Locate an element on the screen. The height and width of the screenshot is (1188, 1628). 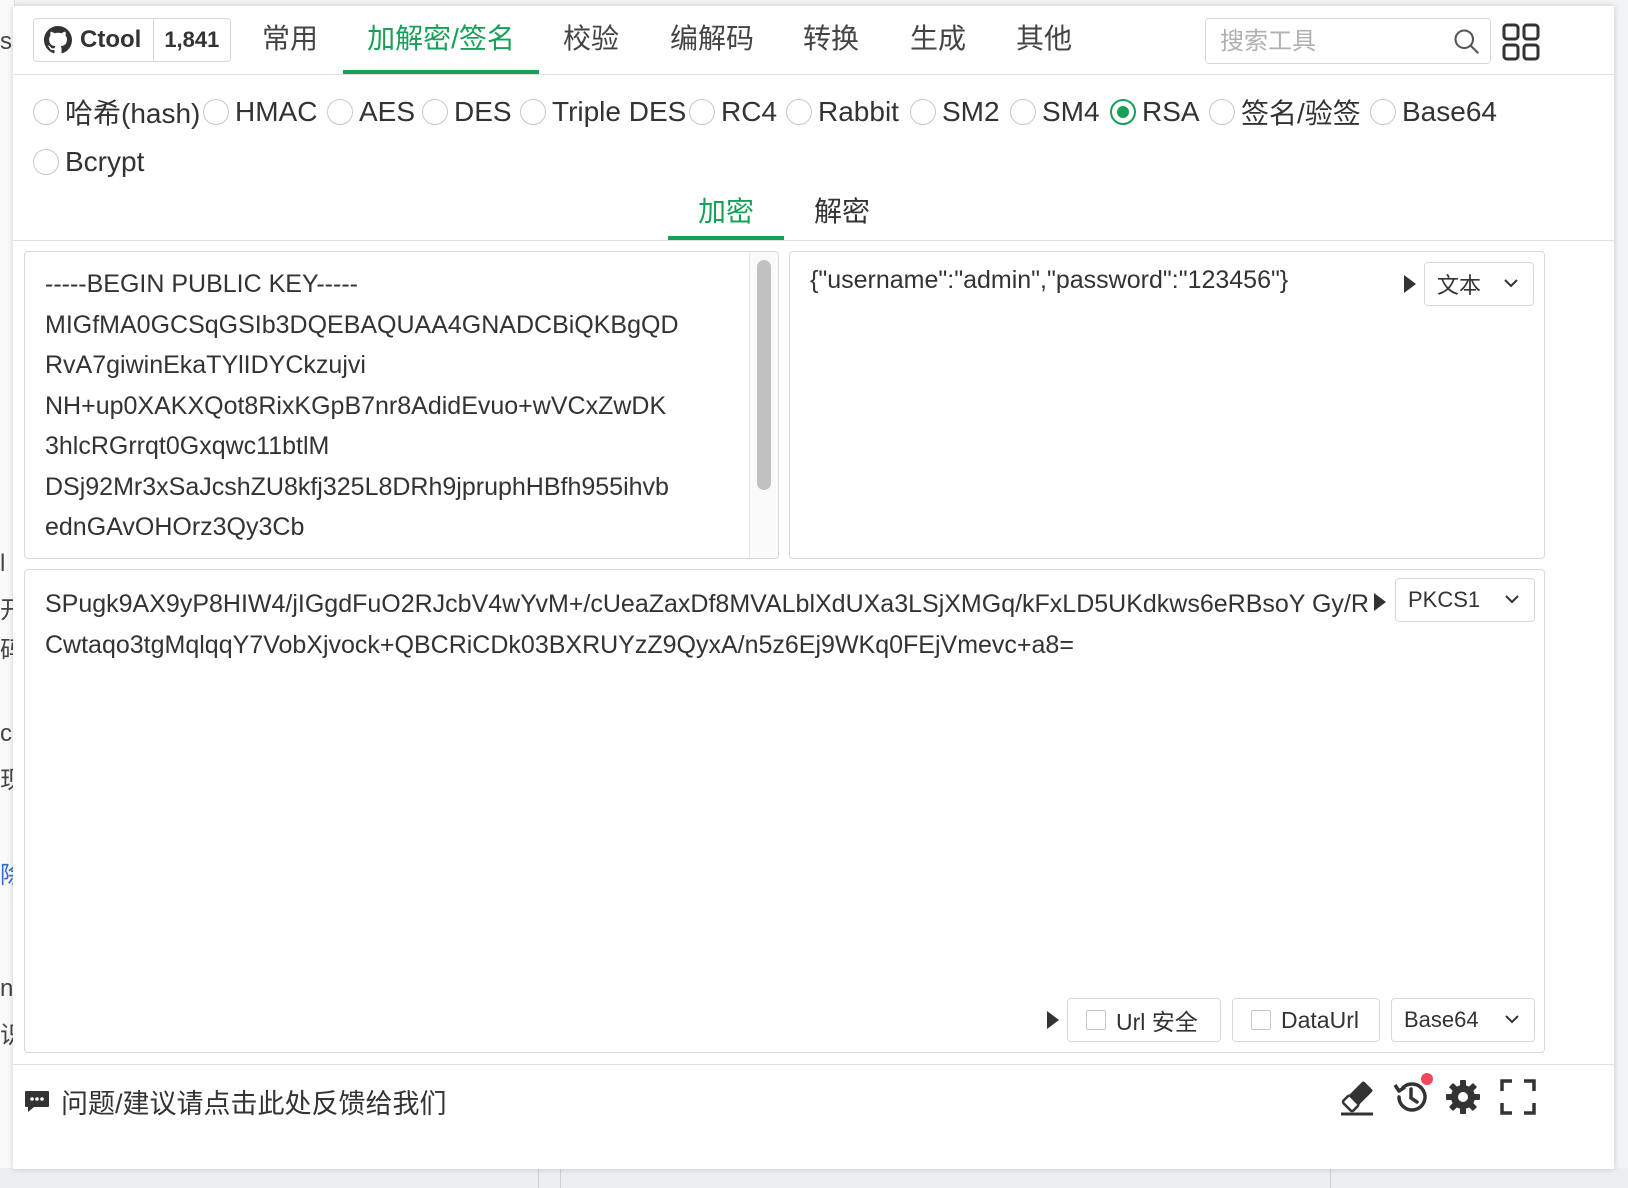
data-url-label: DataUrl is located at coordinates (1320, 1019).